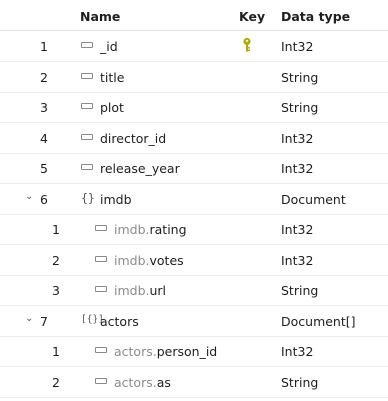 This screenshot has height=401, width=388. Describe the element at coordinates (247, 44) in the screenshot. I see `key-icon` at that location.